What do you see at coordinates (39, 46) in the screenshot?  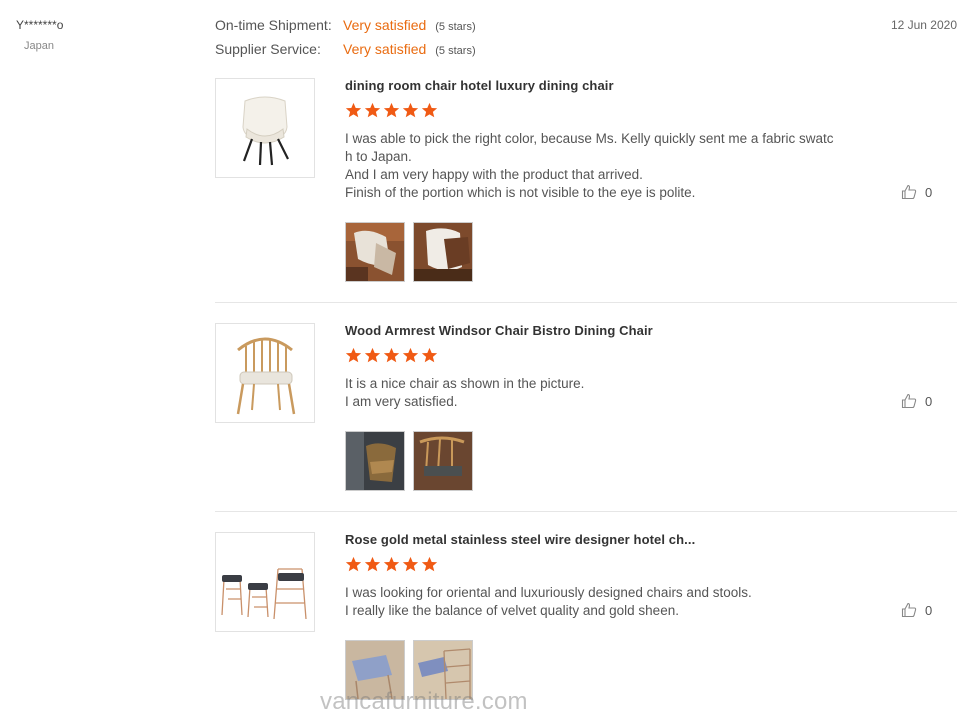 I see `reviewer-country: Japan` at bounding box center [39, 46].